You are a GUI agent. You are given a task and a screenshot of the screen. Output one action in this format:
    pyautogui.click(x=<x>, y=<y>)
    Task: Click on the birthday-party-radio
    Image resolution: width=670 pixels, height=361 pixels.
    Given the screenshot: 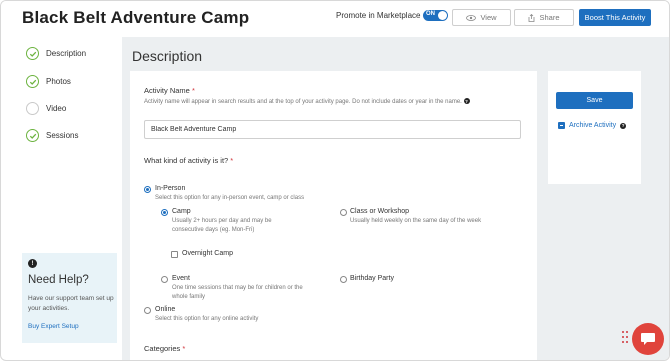 What is the action you would take?
    pyautogui.click(x=343, y=279)
    